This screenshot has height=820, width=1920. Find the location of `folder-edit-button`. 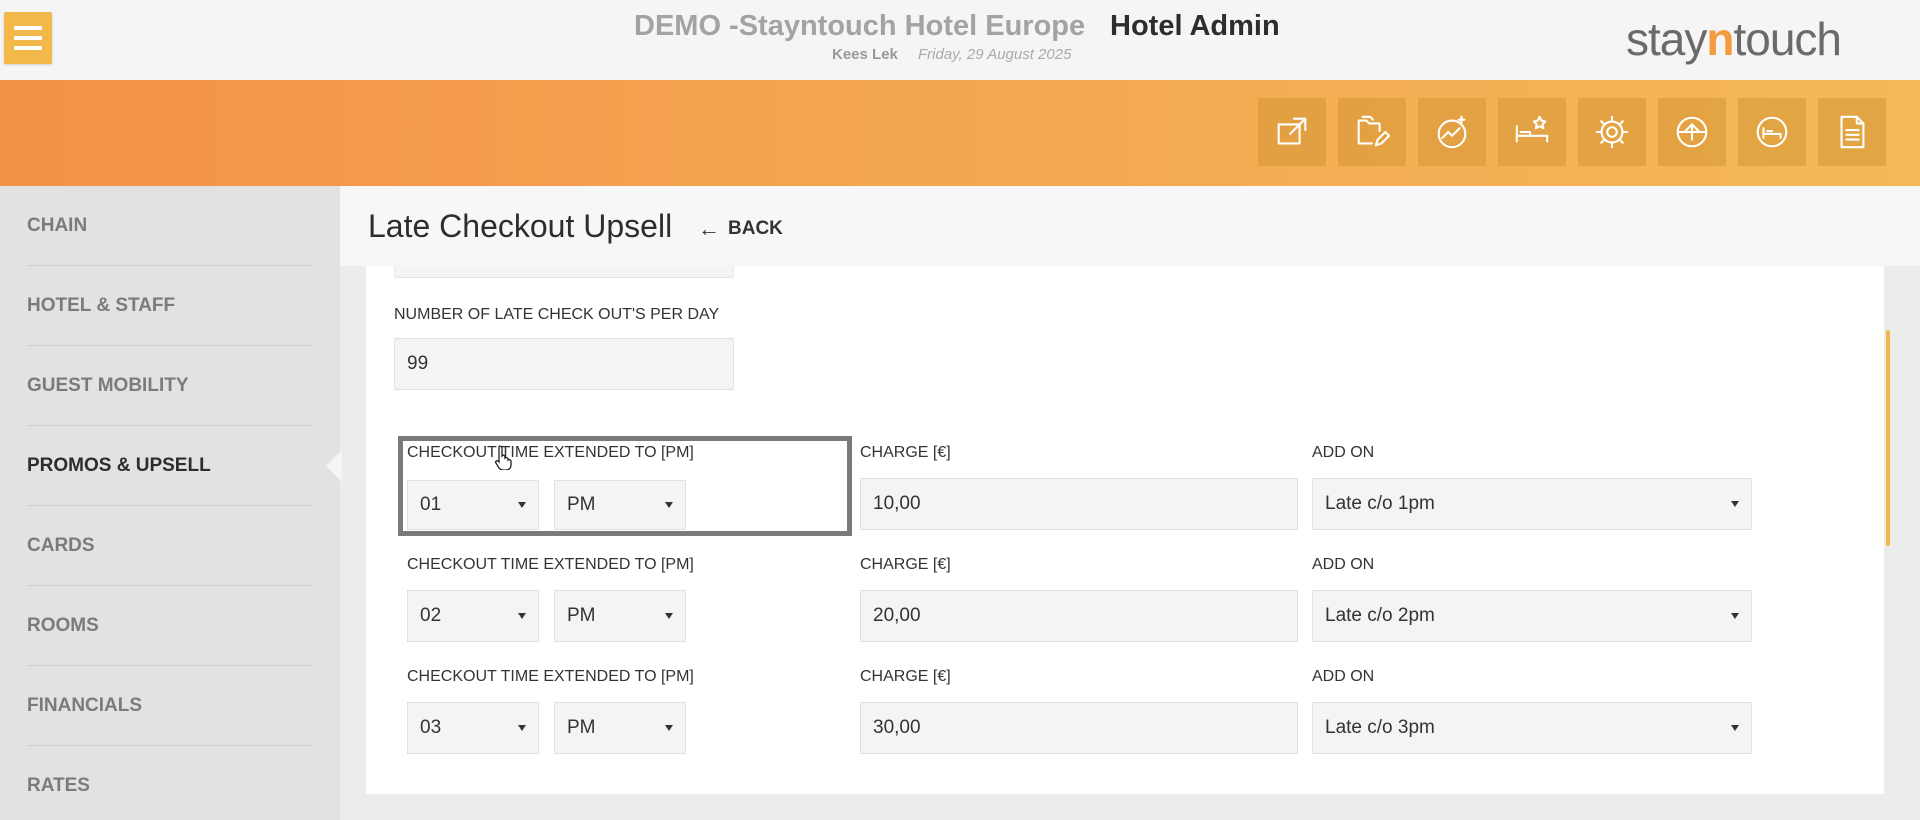

folder-edit-button is located at coordinates (1372, 132).